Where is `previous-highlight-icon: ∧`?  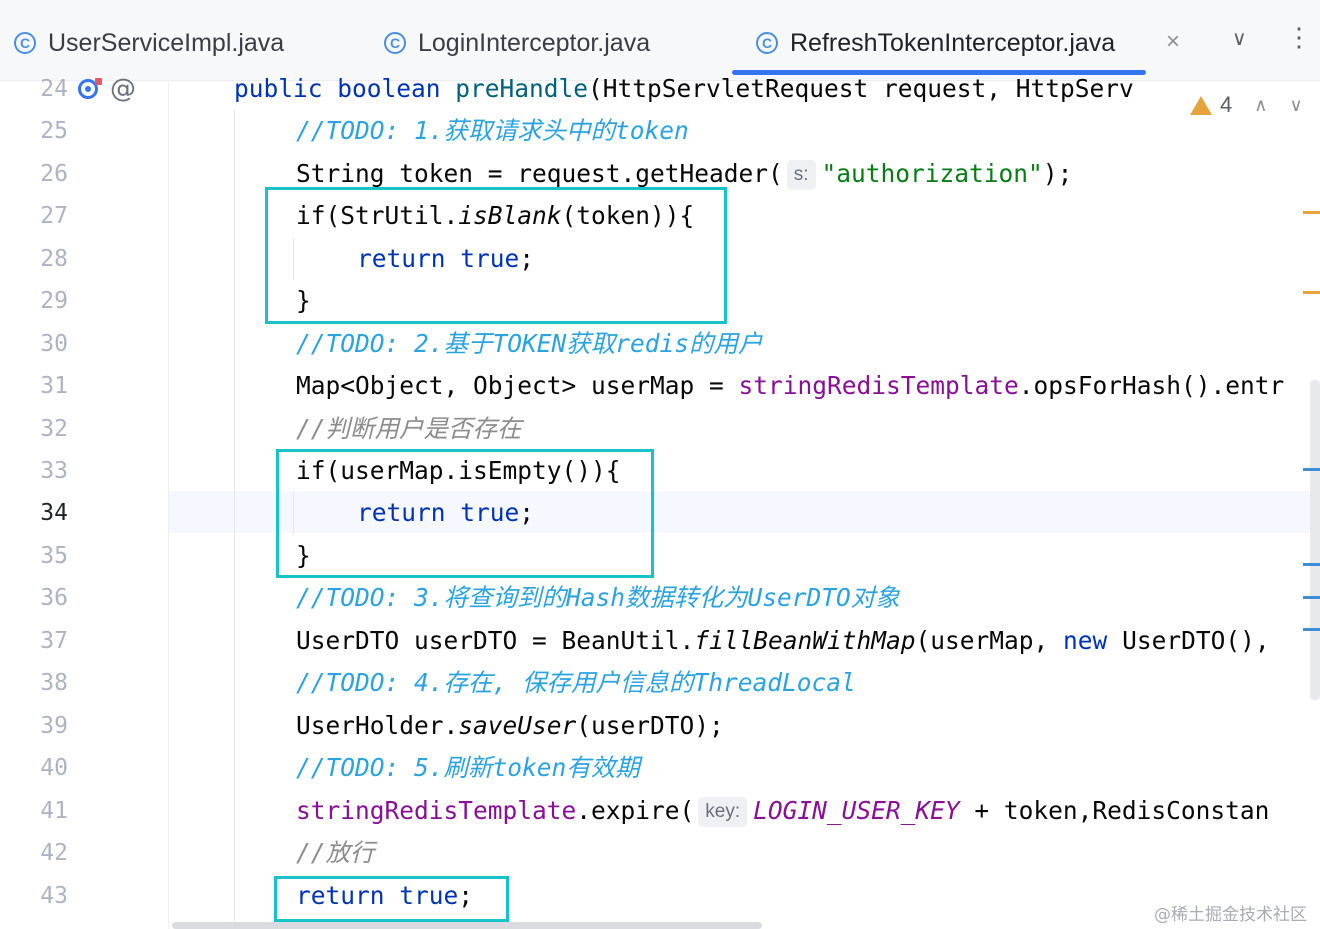 previous-highlight-icon: ∧ is located at coordinates (1260, 105).